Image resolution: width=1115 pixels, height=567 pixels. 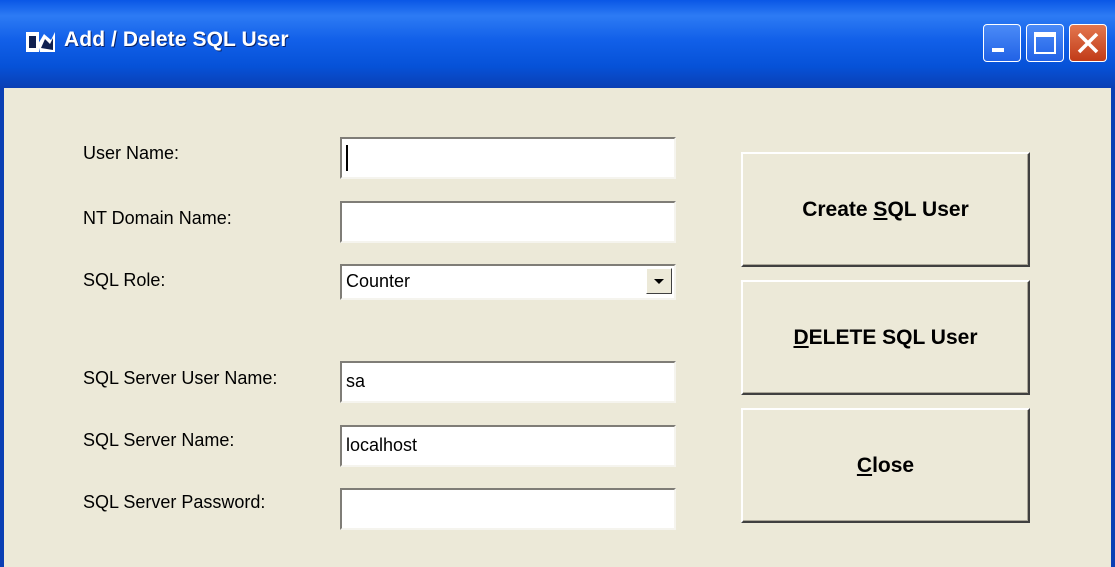 What do you see at coordinates (176, 39) in the screenshot?
I see `window-title: Add / Delete SQL User` at bounding box center [176, 39].